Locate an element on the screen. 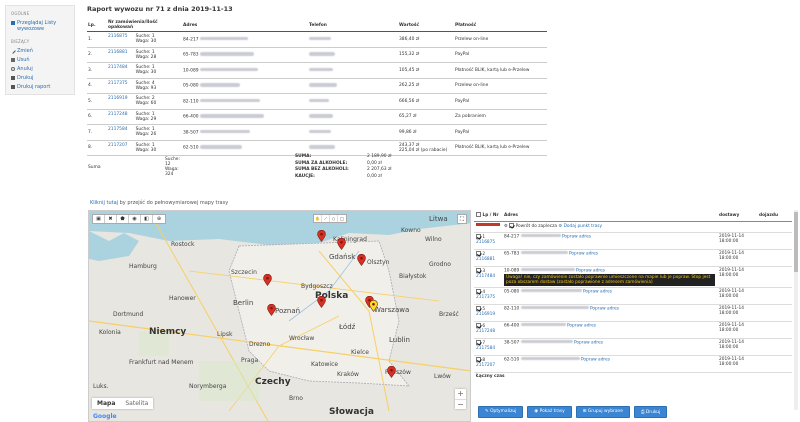 This screenshot has width=800, height=422. circle-icon: ○ is located at coordinates (334, 218).